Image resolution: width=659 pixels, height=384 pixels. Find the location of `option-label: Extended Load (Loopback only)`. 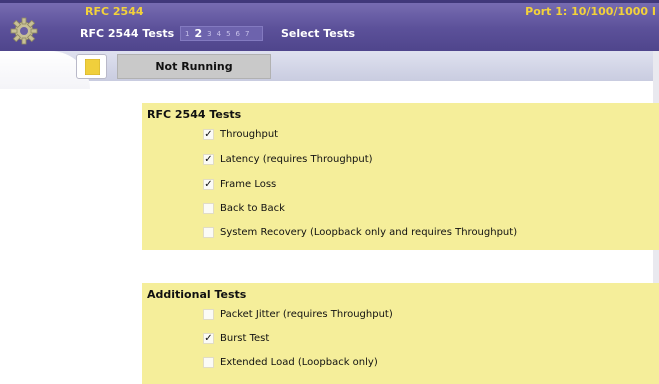

option-label: Extended Load (Loopback only) is located at coordinates (299, 362).